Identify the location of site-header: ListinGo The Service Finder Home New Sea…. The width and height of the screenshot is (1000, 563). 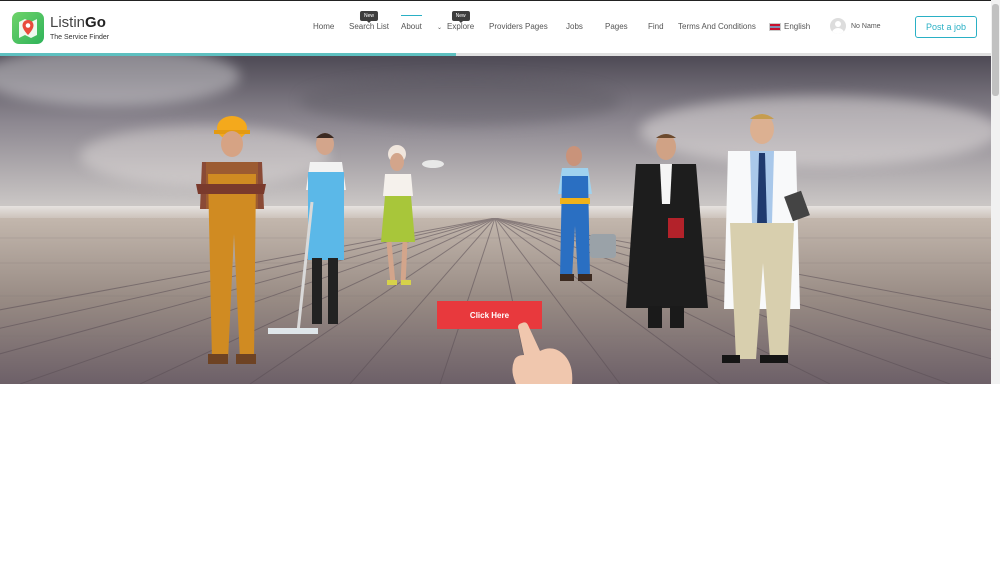
(495, 27).